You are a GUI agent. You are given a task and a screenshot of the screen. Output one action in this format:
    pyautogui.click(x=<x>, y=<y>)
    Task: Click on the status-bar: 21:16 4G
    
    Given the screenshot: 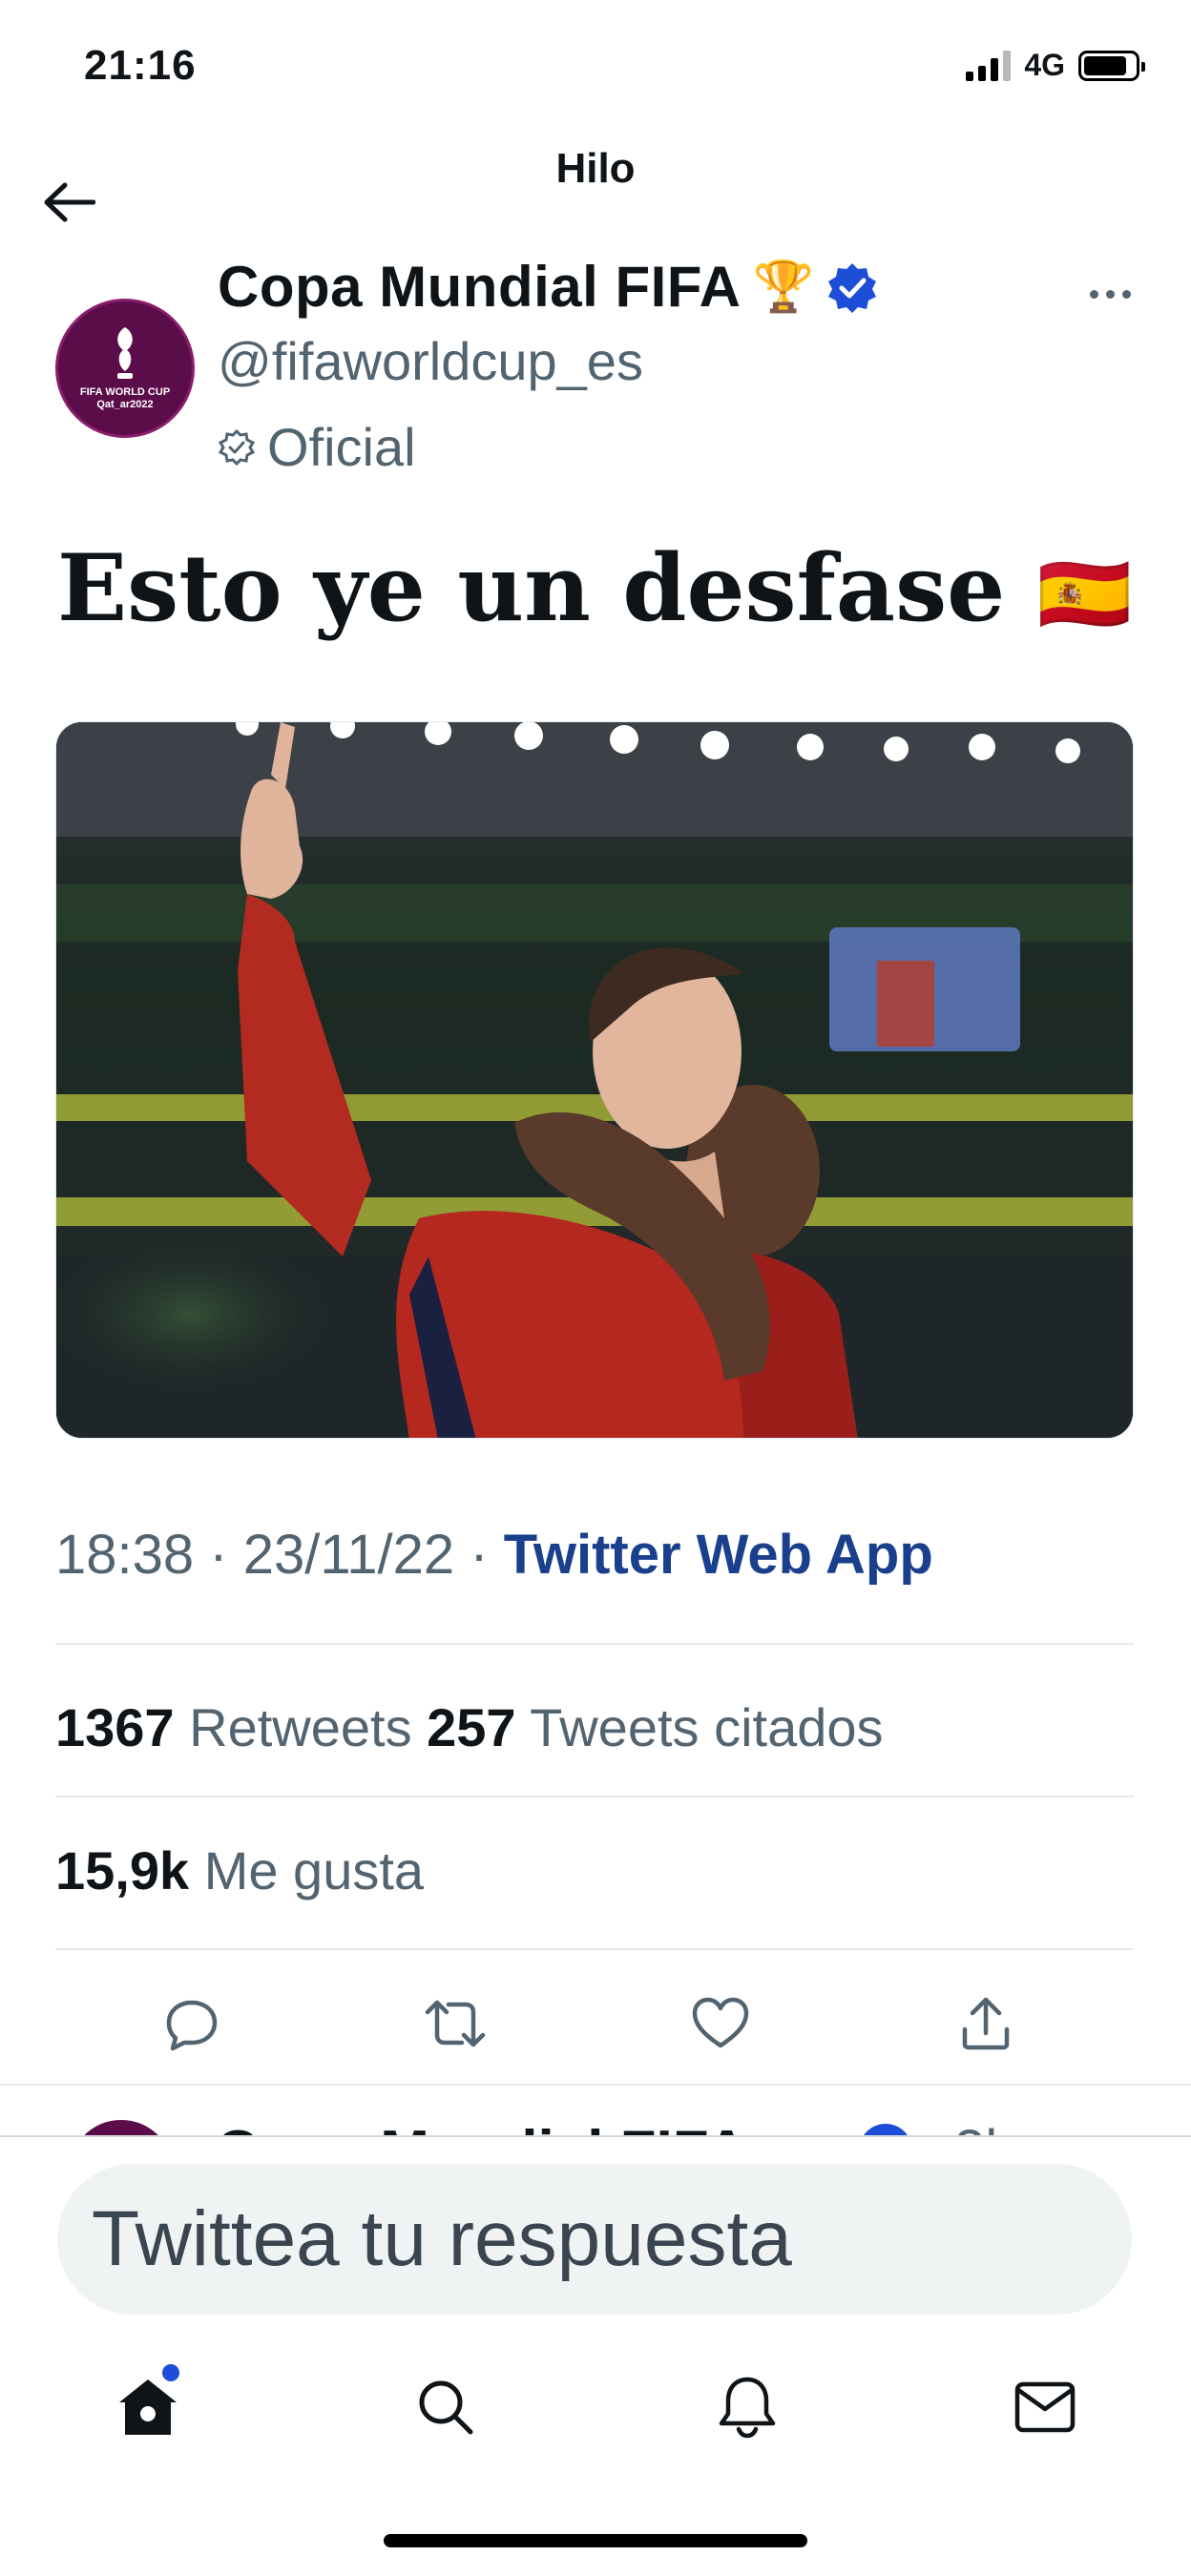 What is the action you would take?
    pyautogui.click(x=595, y=67)
    